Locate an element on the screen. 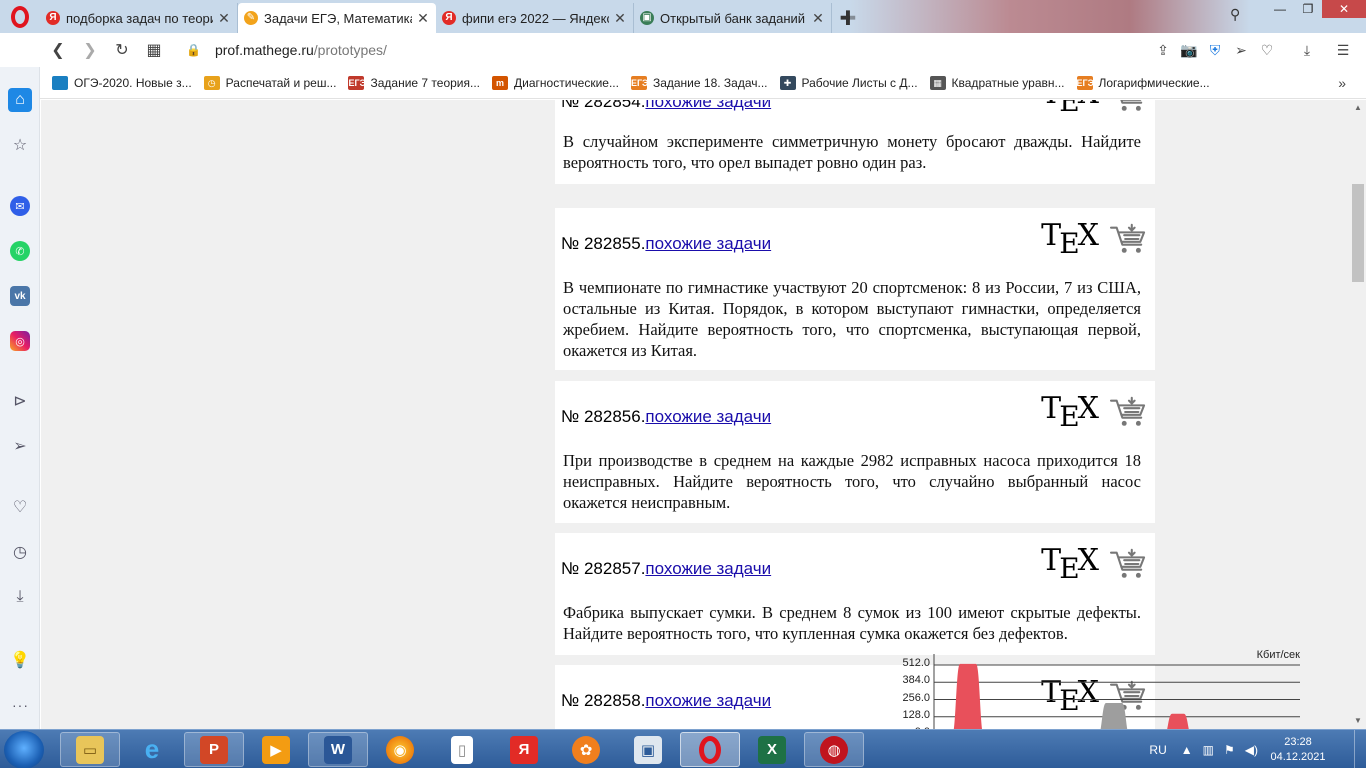  problem-number: № 282858. is located at coordinates (603, 700).